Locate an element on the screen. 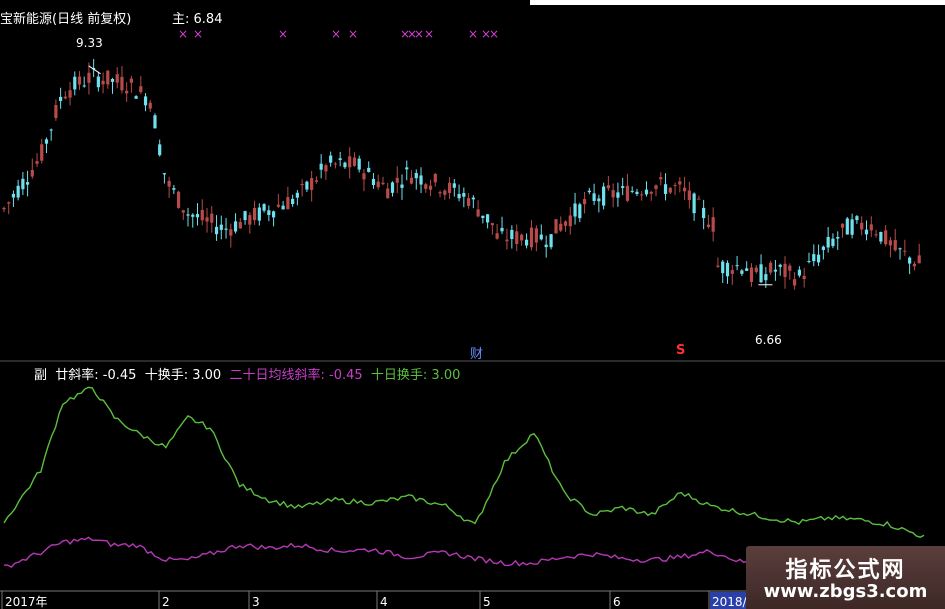 This screenshot has height=609, width=945. x-tick-label: 6 is located at coordinates (617, 602).